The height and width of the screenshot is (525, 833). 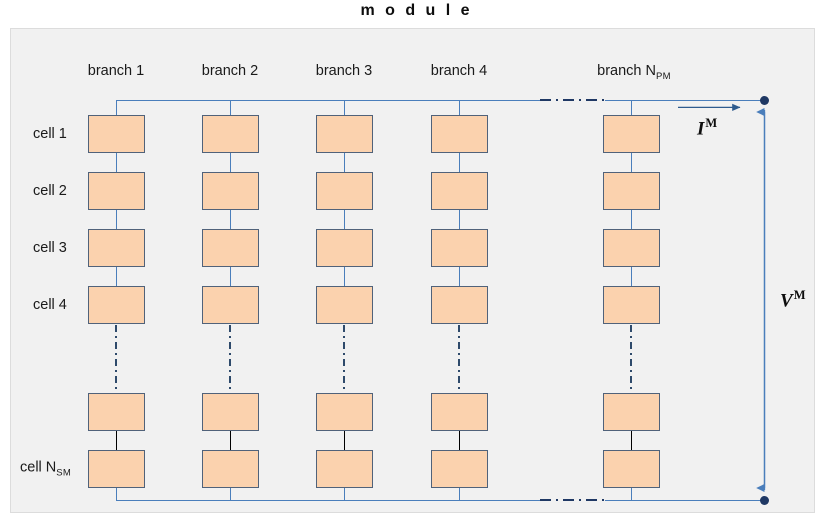 What do you see at coordinates (684, 100) in the screenshot?
I see `busbar-top-right` at bounding box center [684, 100].